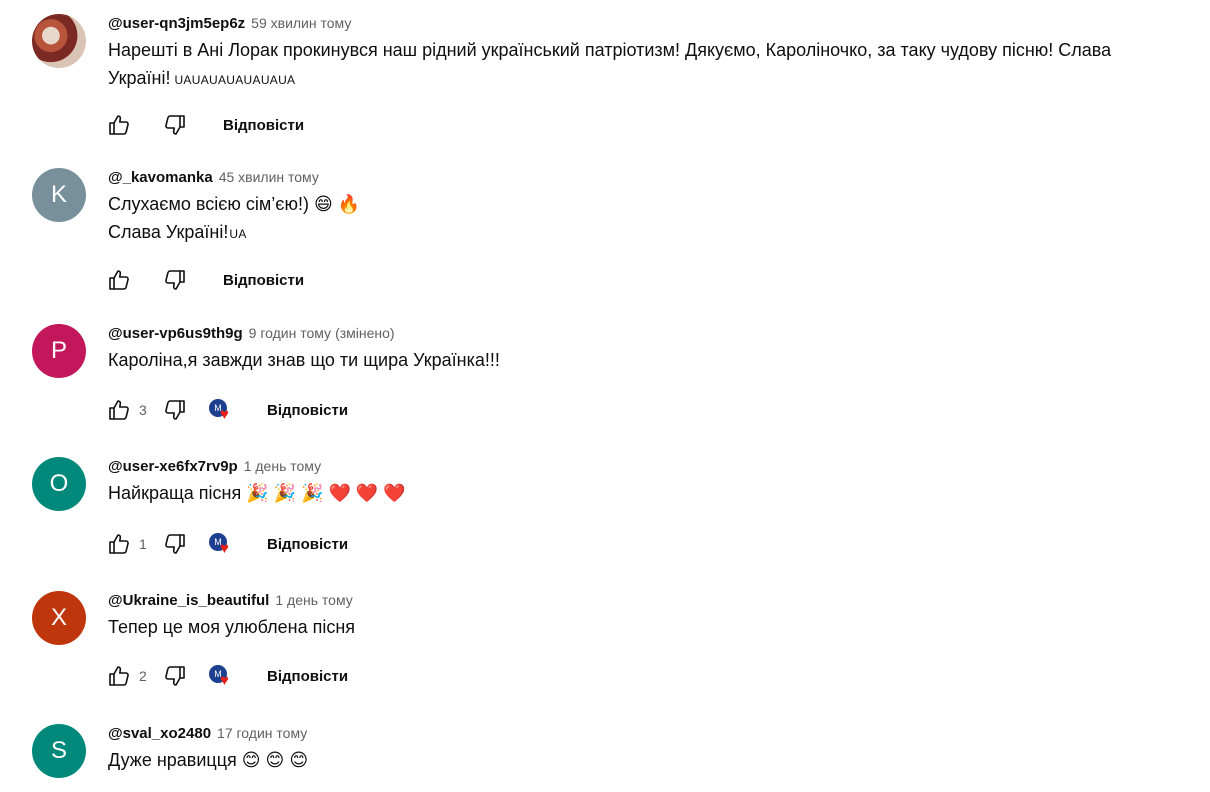 Image resolution: width=1210 pixels, height=792 pixels. What do you see at coordinates (262, 733) in the screenshot?
I see `timestamp: 17 годин тому` at bounding box center [262, 733].